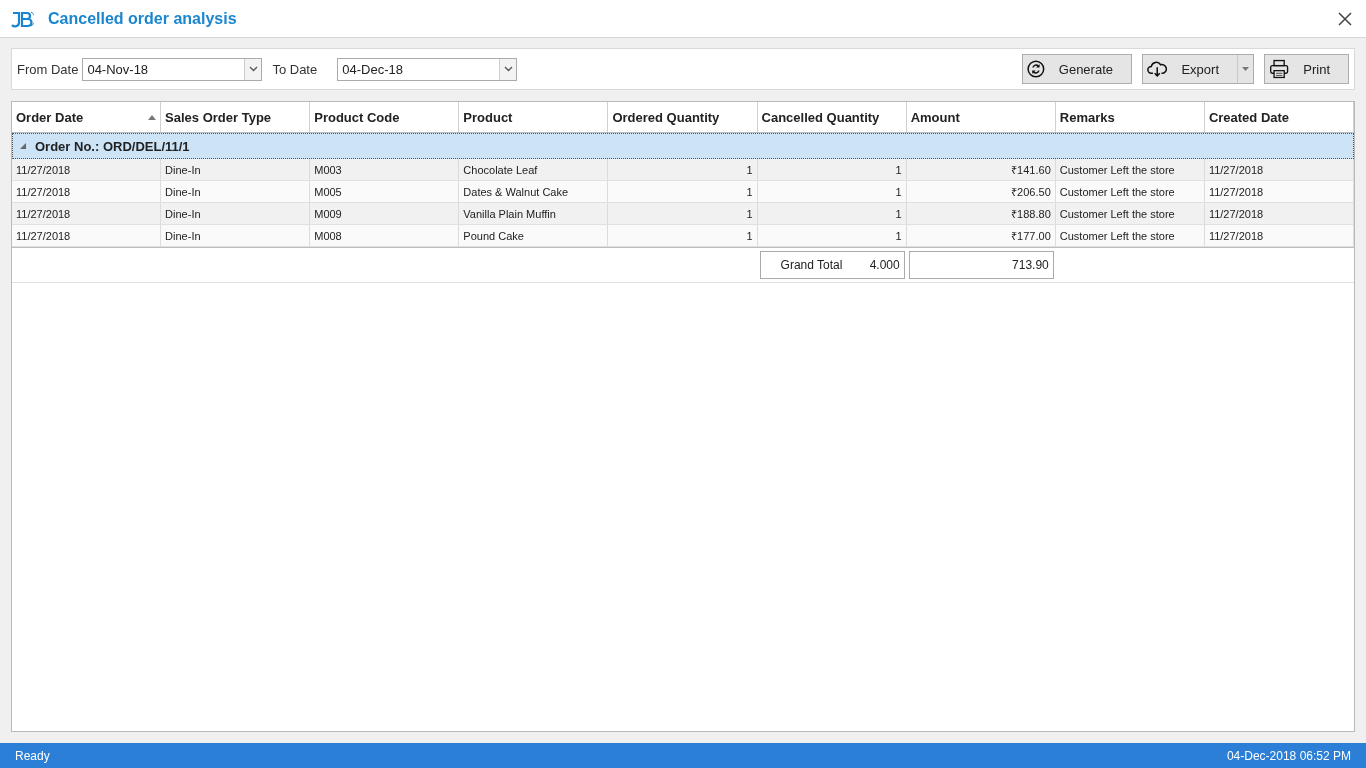 The height and width of the screenshot is (768, 1366). I want to click on close-button, so click(1345, 18).